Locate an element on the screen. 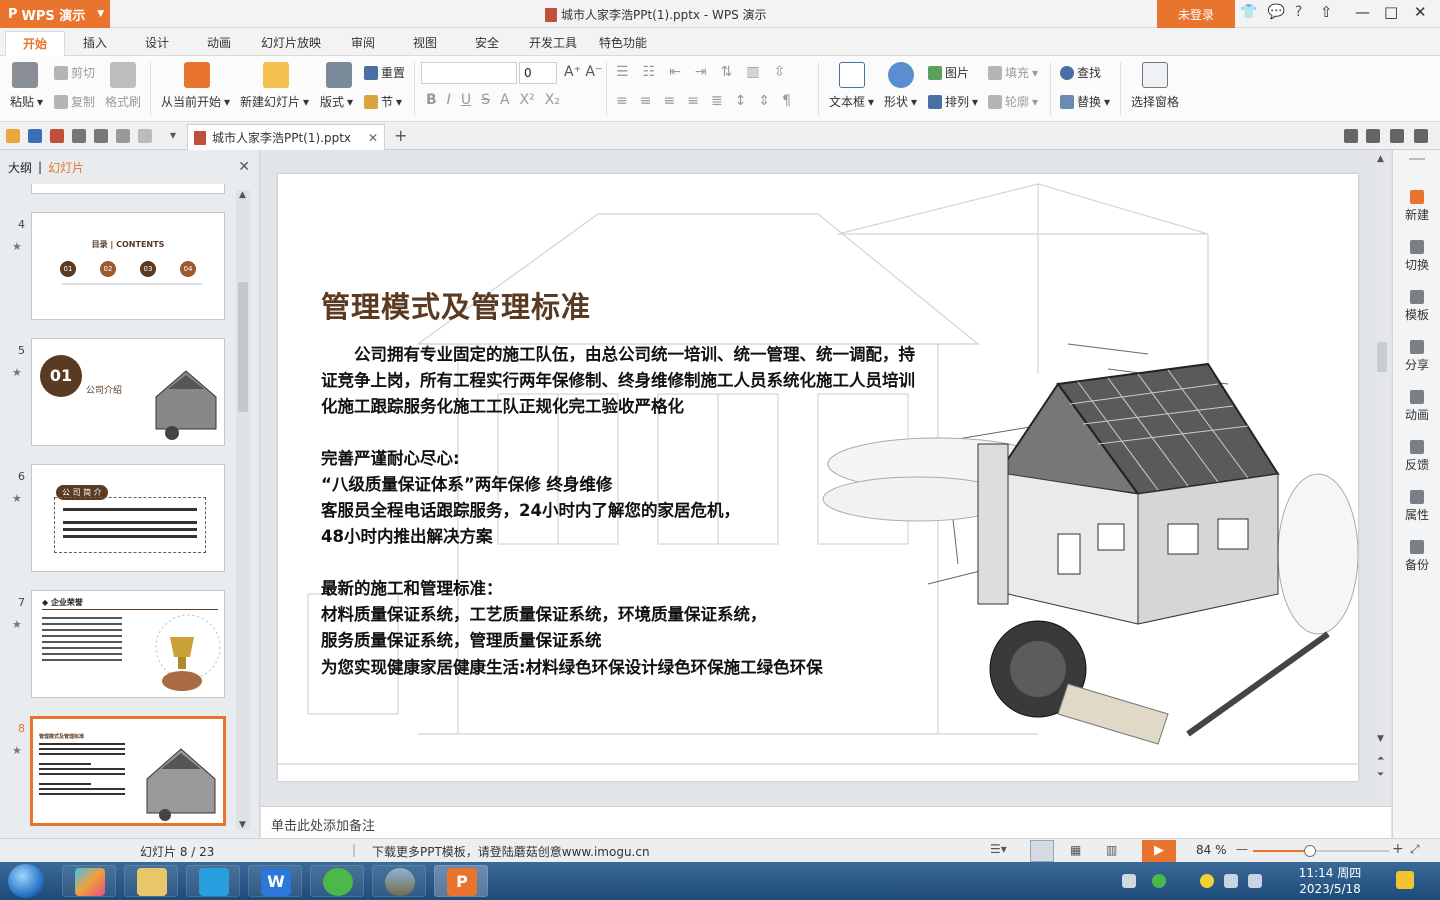  picture-button: 图片 is located at coordinates (948, 72).